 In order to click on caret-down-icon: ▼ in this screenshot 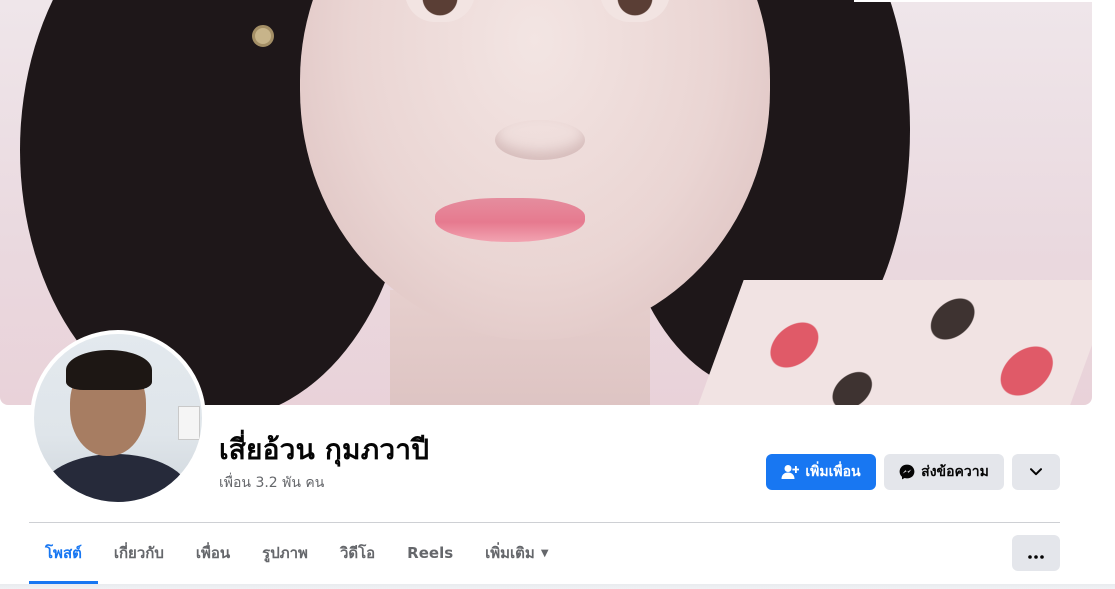, I will do `click(544, 553)`.